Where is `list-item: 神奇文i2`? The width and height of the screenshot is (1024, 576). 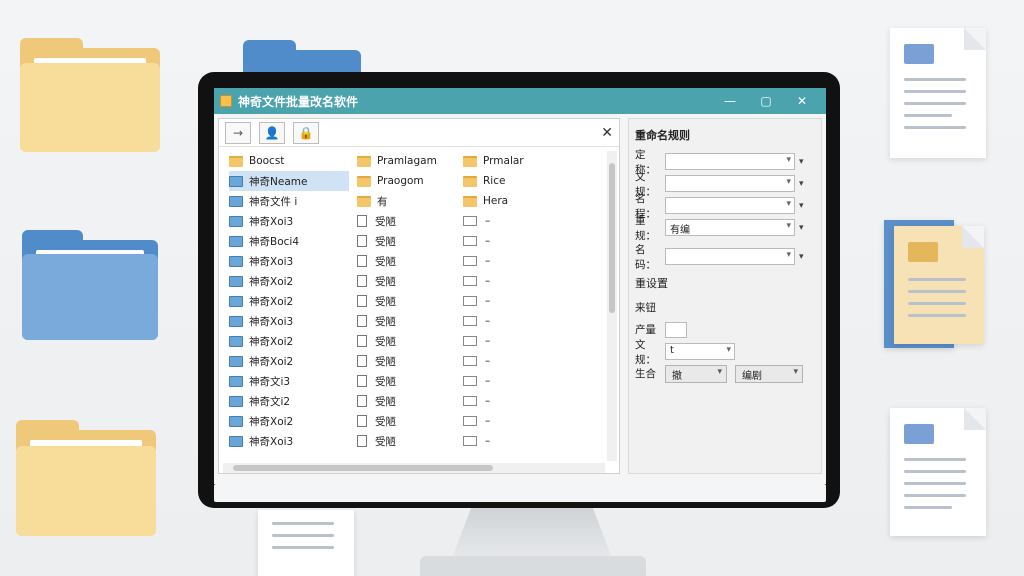
list-item: 神奇文i2 is located at coordinates (289, 401).